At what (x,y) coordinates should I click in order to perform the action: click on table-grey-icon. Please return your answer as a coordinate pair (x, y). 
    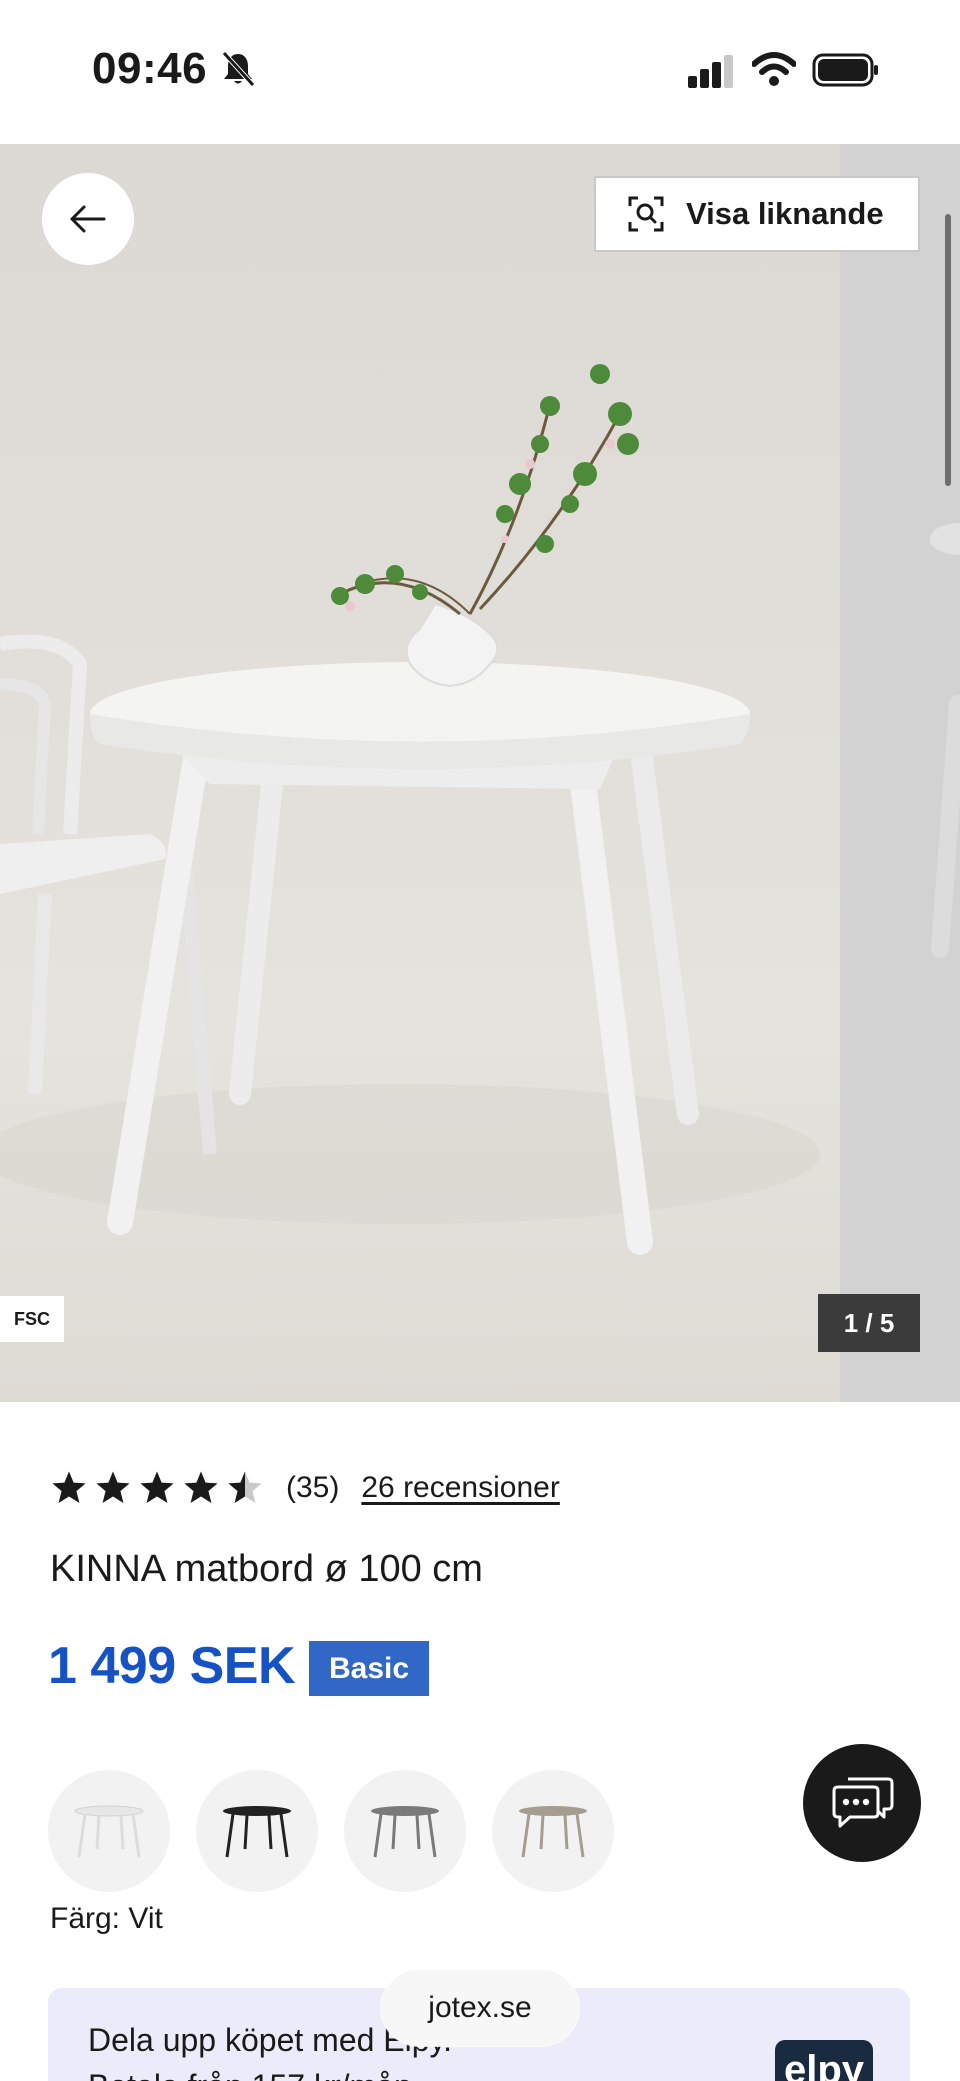
    Looking at the image, I should click on (405, 1832).